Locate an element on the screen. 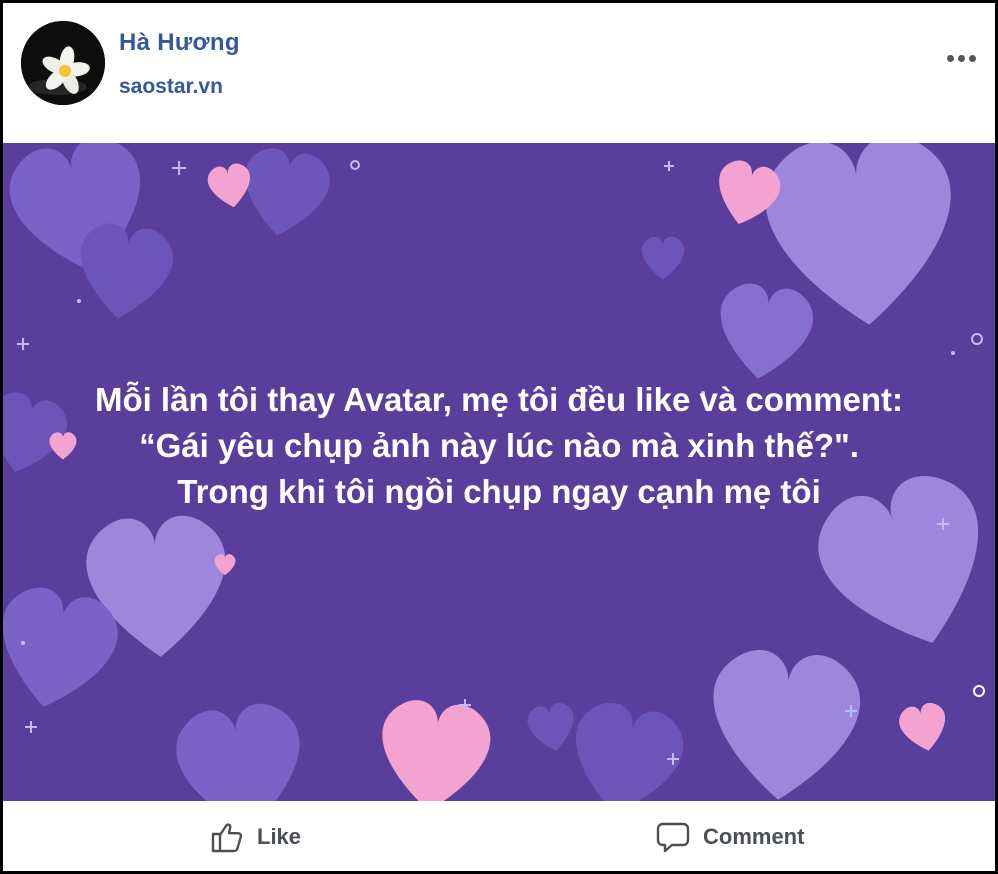 The width and height of the screenshot is (998, 874). source-link: saostar.vn is located at coordinates (171, 87).